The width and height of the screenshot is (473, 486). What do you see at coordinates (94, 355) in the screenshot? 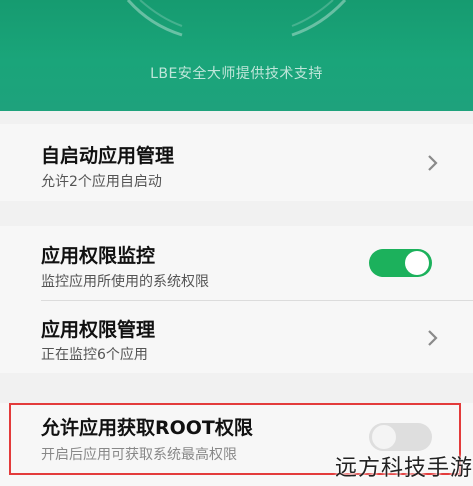
I see `row-subtitle: 正在监控6个应用` at bounding box center [94, 355].